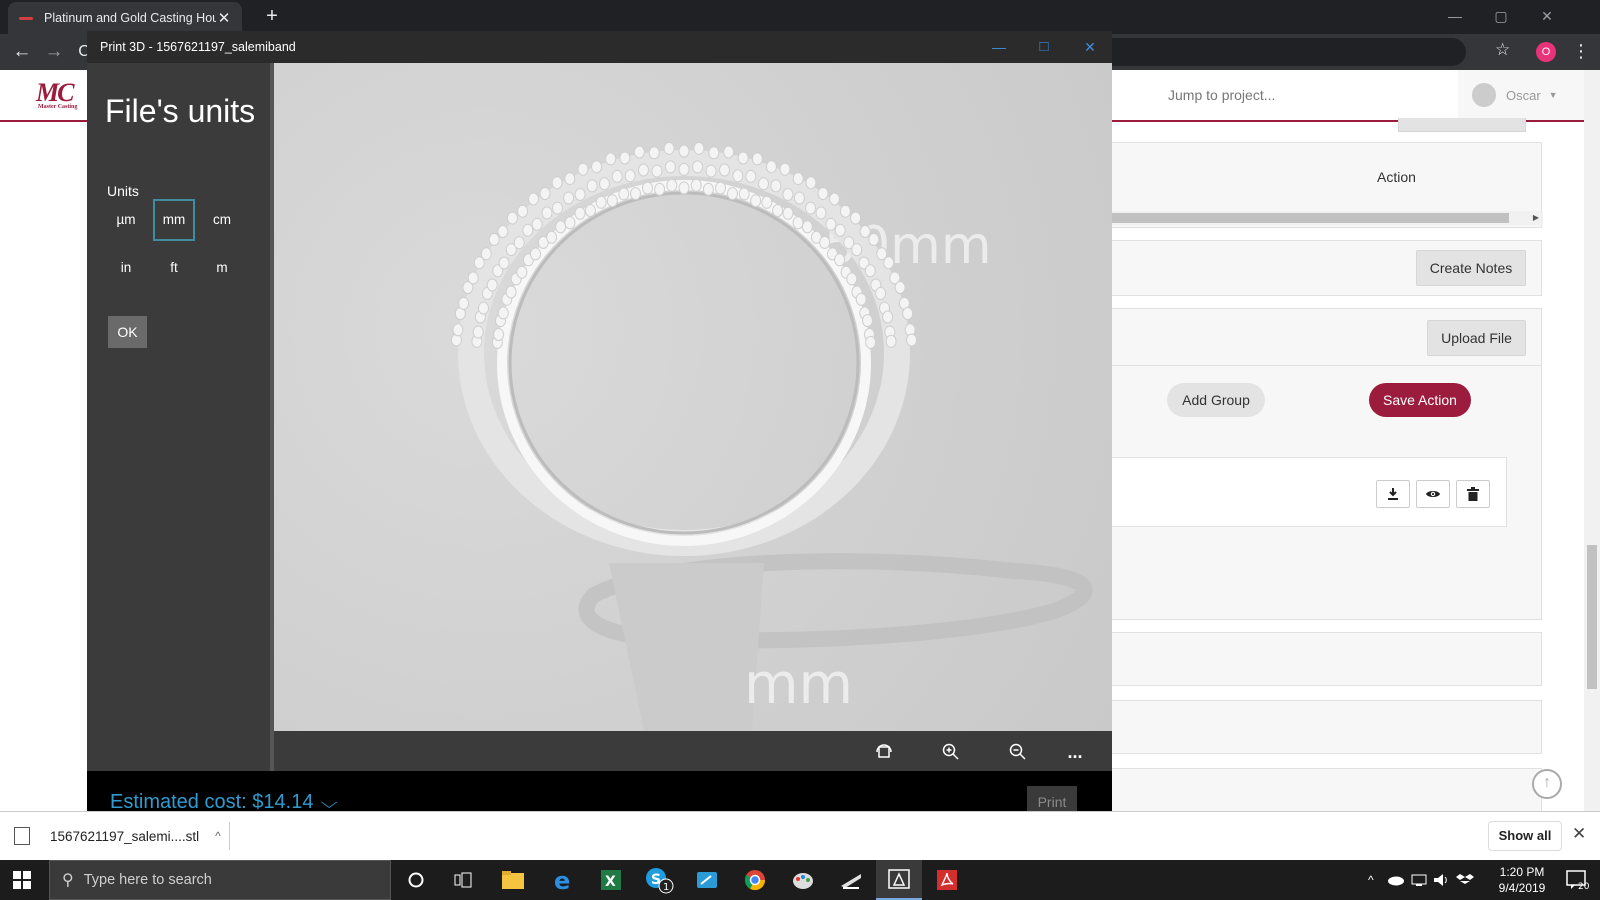 This screenshot has height=900, width=1600. I want to click on close-window-button: ✕, so click(1547, 16).